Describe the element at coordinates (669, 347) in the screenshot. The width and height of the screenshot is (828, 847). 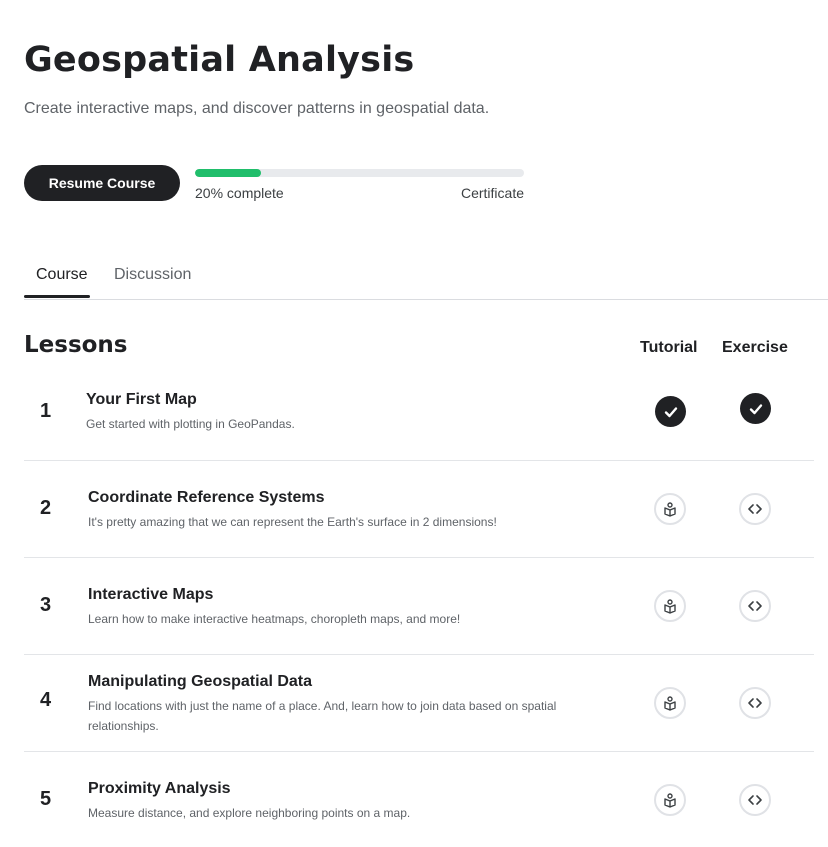
I see `tutorial-column-header: Tutorial` at that location.